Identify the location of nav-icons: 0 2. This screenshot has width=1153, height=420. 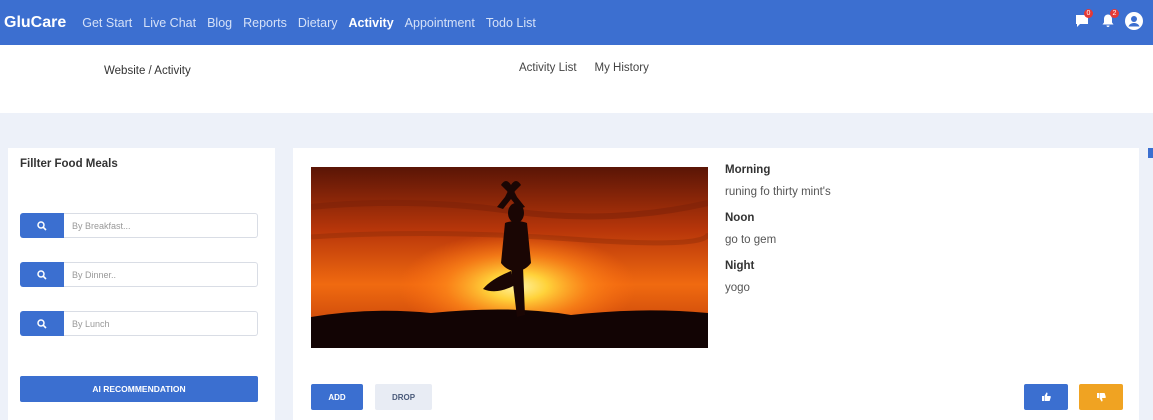
(1106, 20).